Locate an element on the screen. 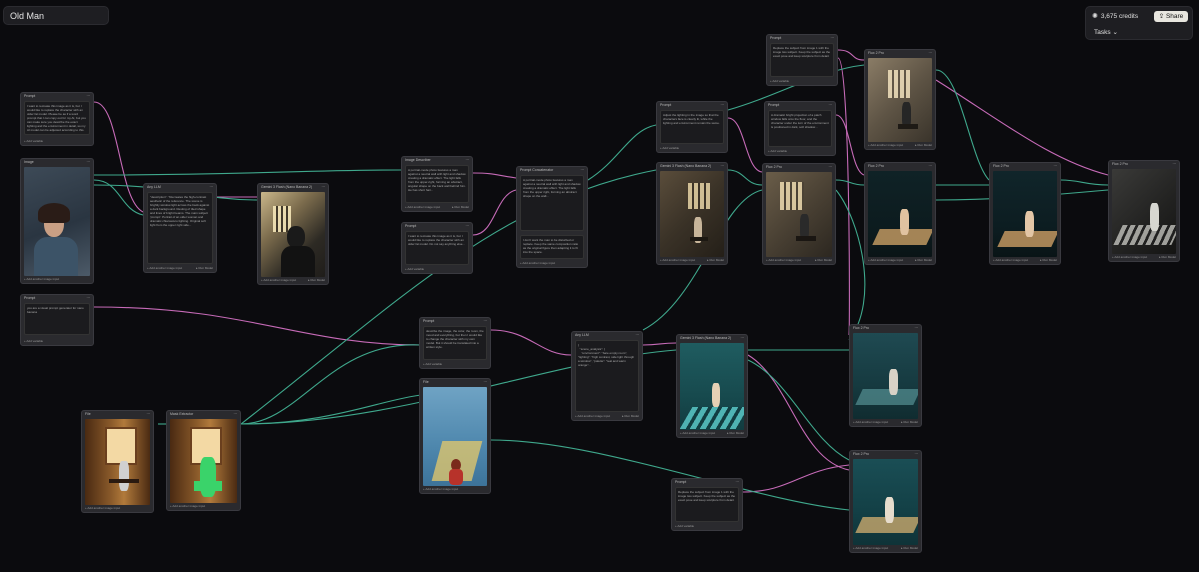 The width and height of the screenshot is (1199, 572). share-button: ⇪ Share is located at coordinates (1171, 16).